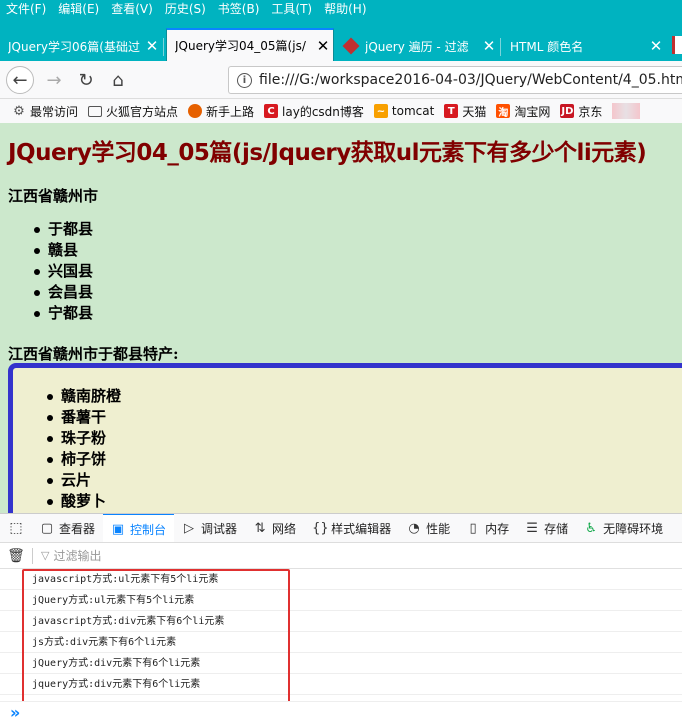  I want to click on tab-jquery04-05: JQuery学习04_05篇(js/ ✕, so click(250, 44).